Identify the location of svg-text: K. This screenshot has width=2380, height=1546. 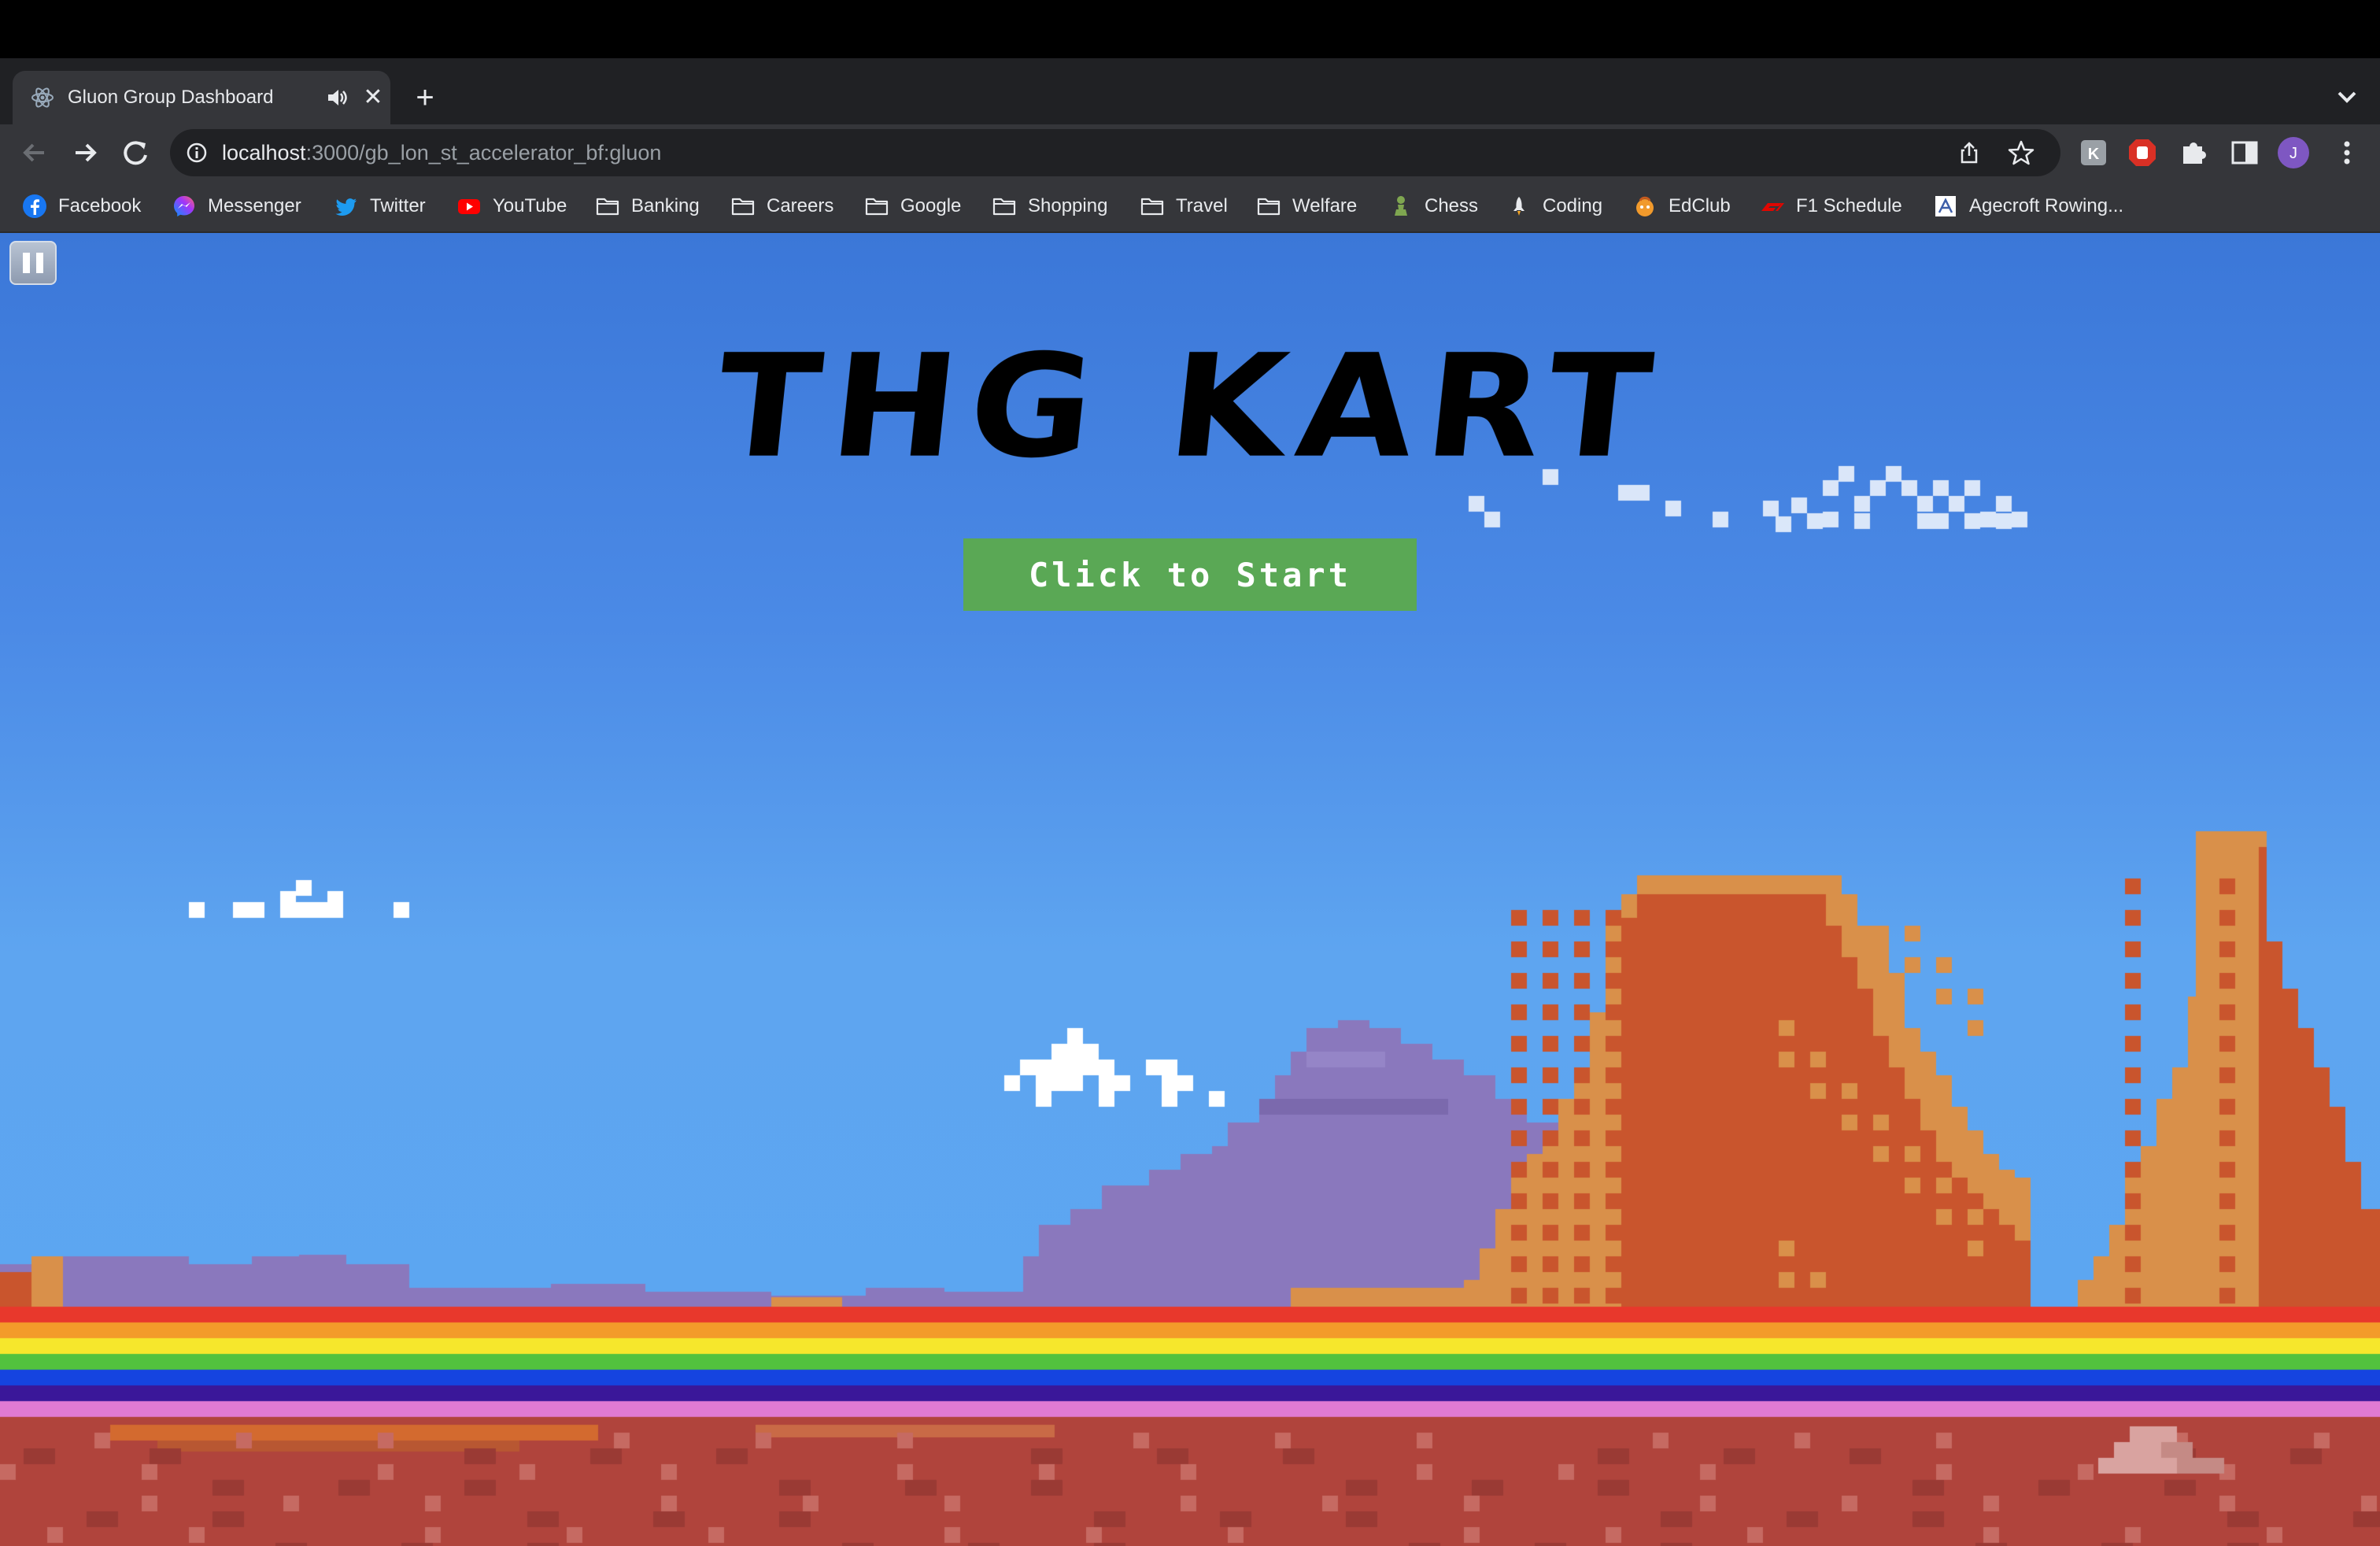
(2094, 154).